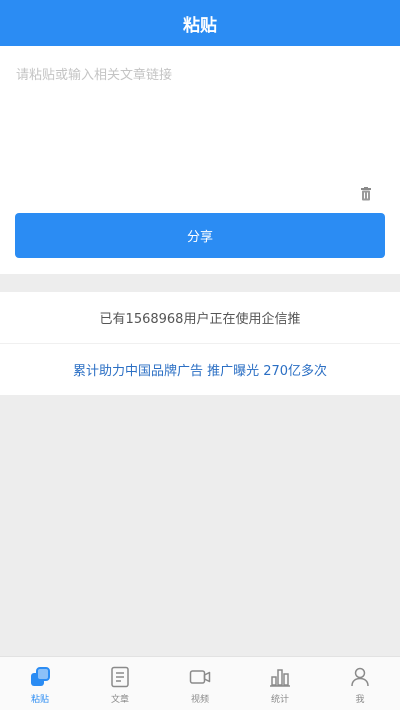  I want to click on share-button-label: 分享, so click(199, 237).